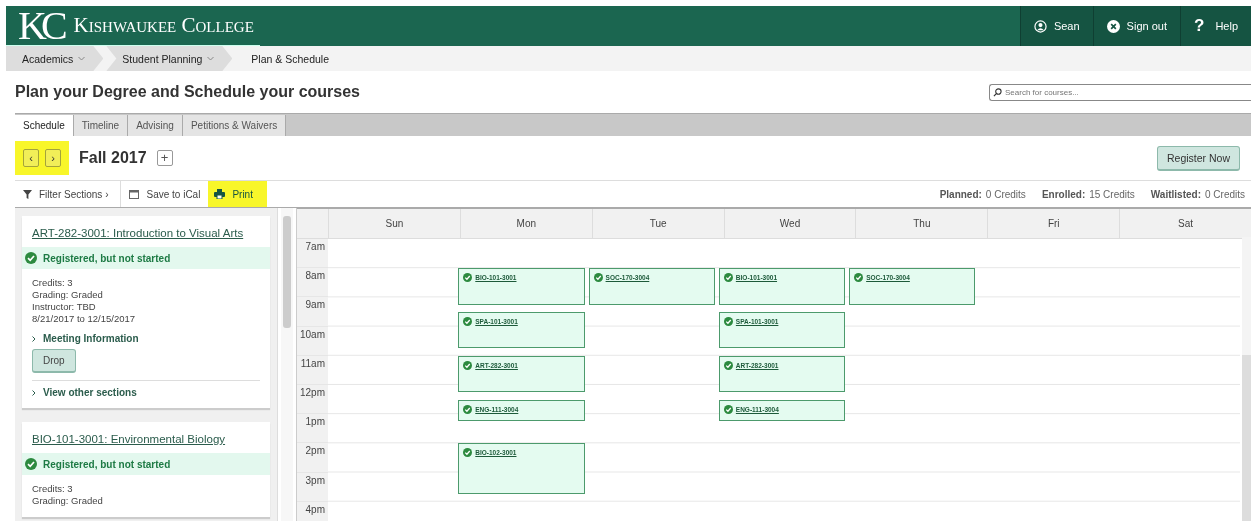 The height and width of the screenshot is (521, 1251). What do you see at coordinates (165, 194) in the screenshot?
I see `save-to-ical-link: Save to iCal` at bounding box center [165, 194].